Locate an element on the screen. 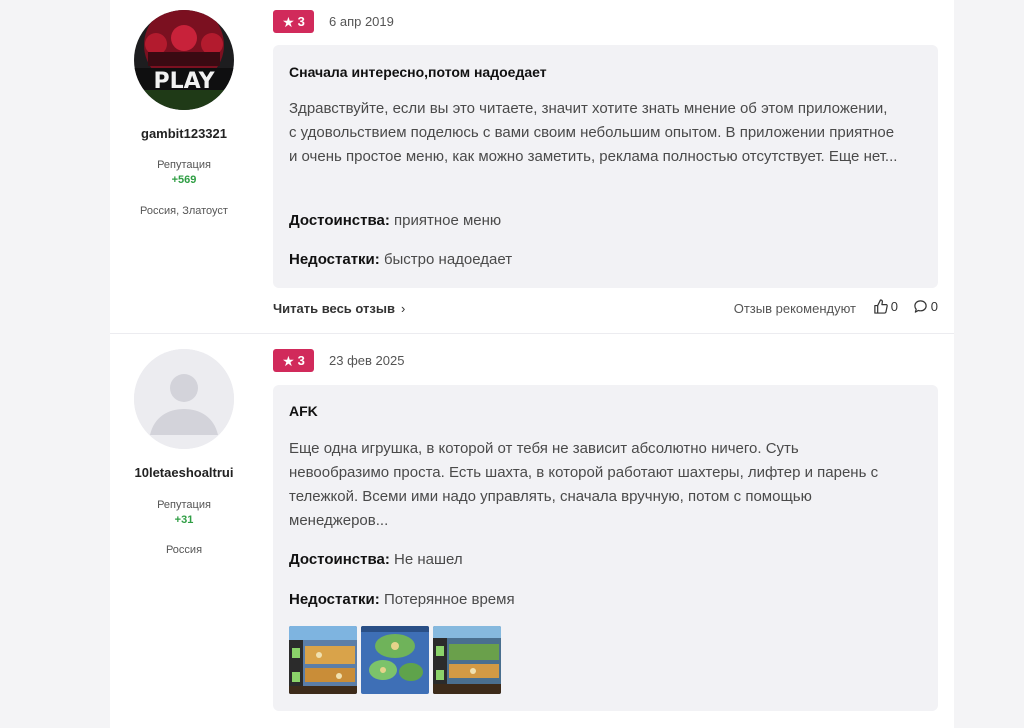  avatar-logo-text: PLAY is located at coordinates (185, 81).